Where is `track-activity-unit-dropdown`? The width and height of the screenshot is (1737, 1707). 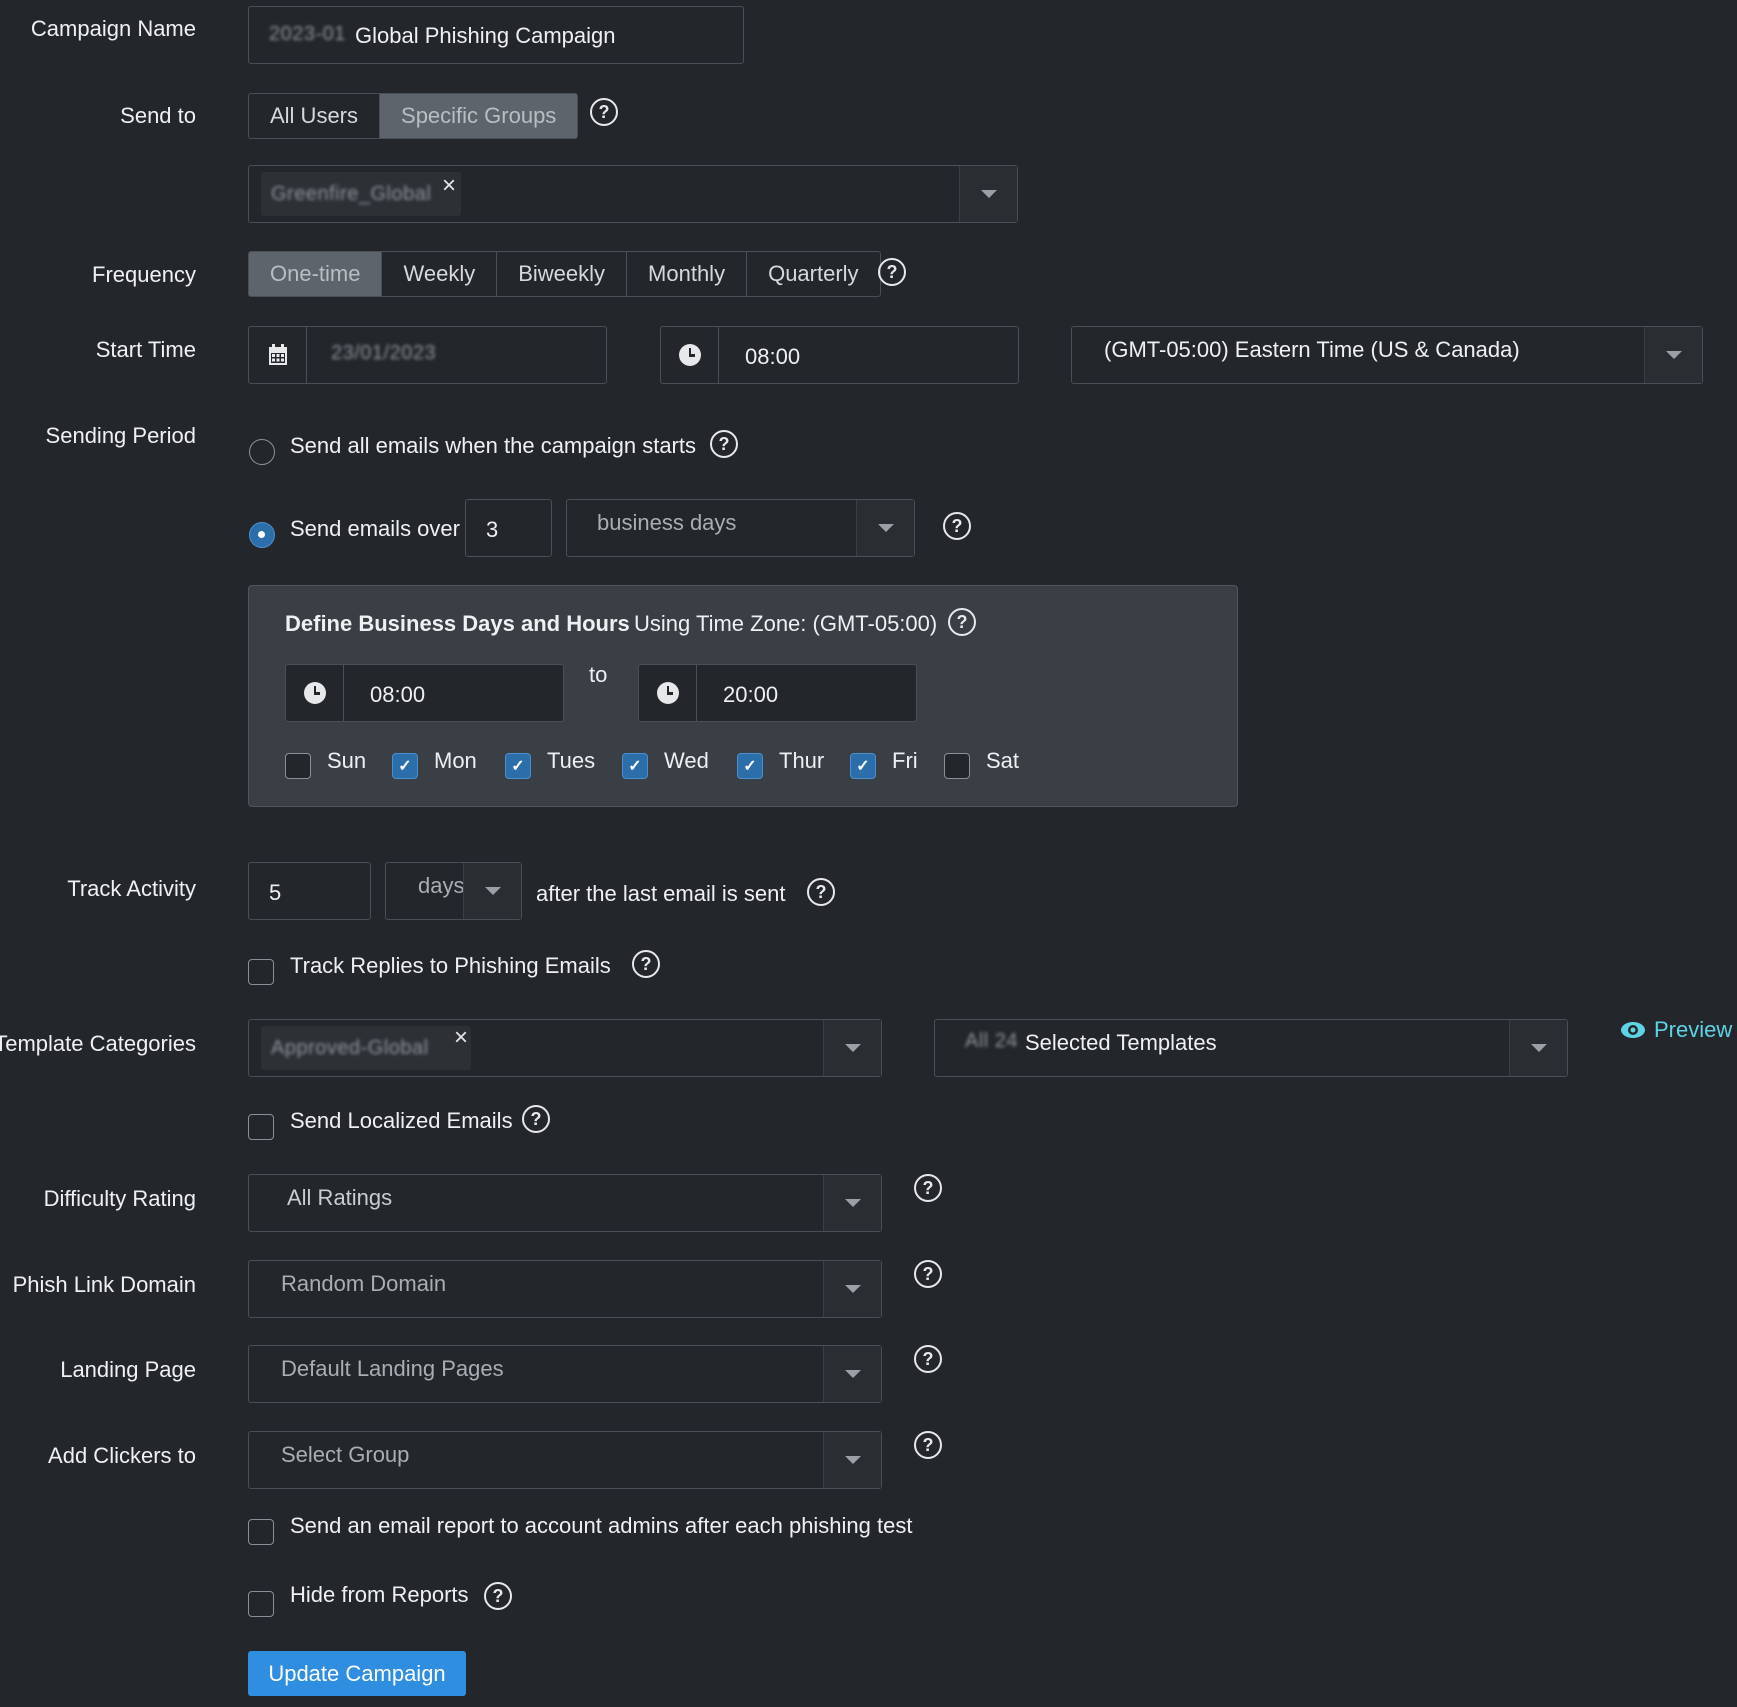 track-activity-unit-dropdown is located at coordinates (492, 891).